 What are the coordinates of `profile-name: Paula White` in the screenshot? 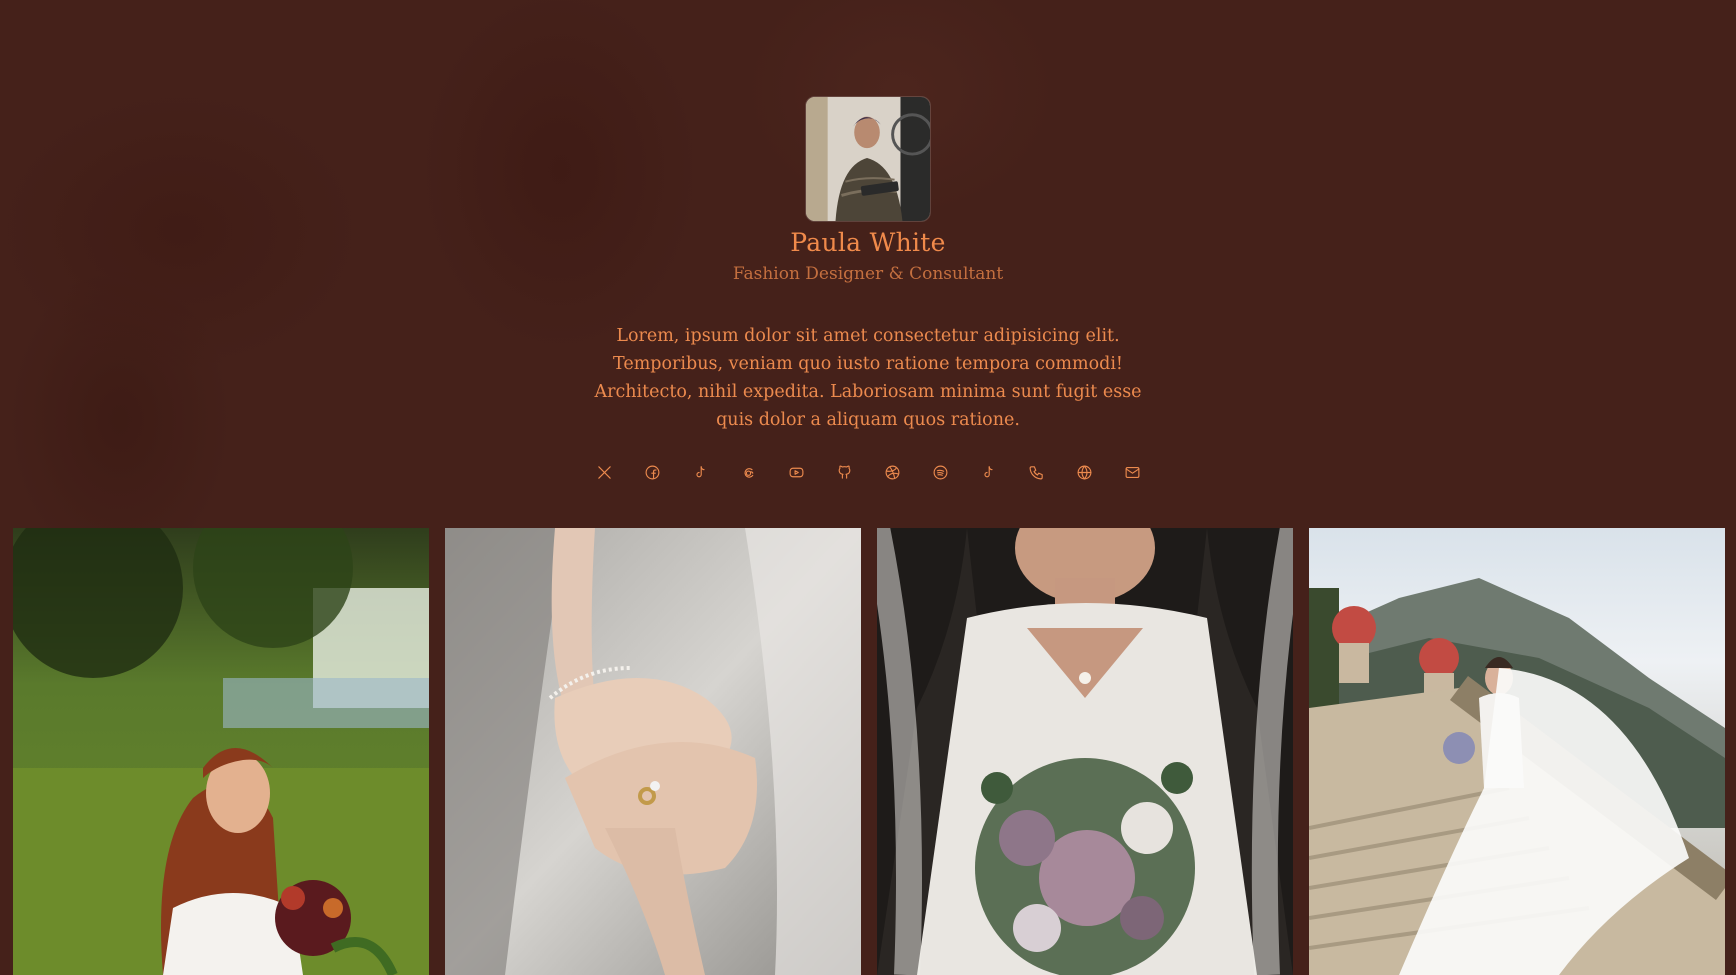 It's located at (868, 242).